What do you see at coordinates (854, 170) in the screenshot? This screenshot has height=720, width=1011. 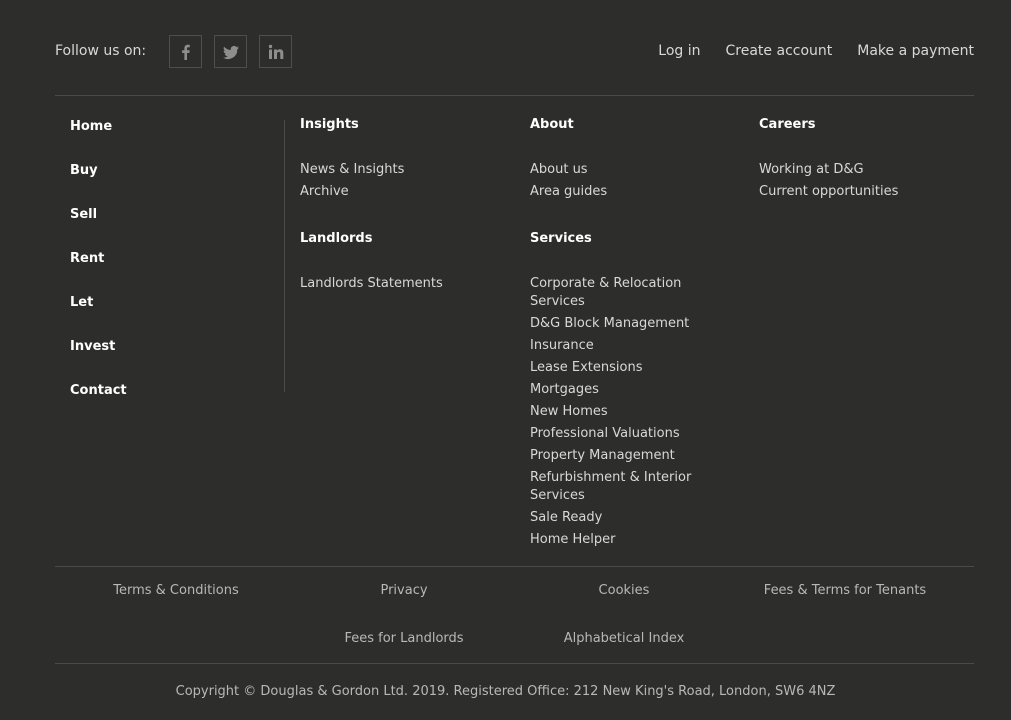 I see `working-at-dg-link: Working at D&G` at bounding box center [854, 170].